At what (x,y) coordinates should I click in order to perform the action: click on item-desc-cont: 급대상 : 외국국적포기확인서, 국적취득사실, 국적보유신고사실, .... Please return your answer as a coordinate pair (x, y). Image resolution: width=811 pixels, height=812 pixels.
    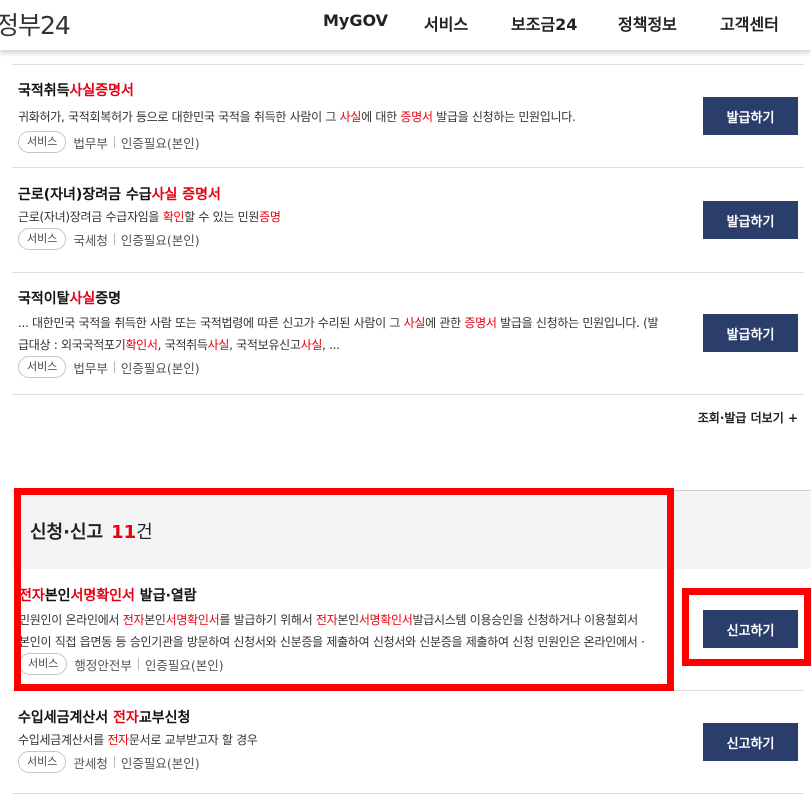
    Looking at the image, I should click on (345, 345).